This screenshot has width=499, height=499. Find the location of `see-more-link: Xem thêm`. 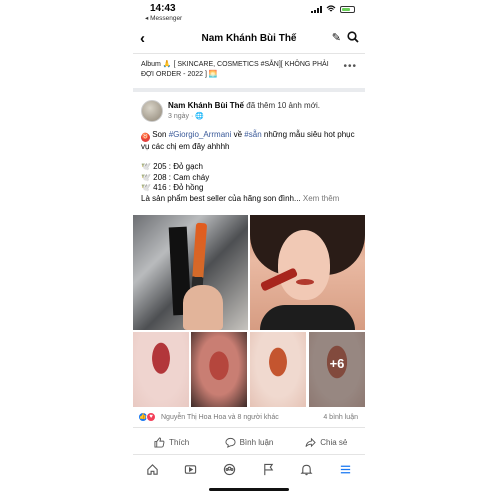

see-more-link: Xem thêm is located at coordinates (321, 198).